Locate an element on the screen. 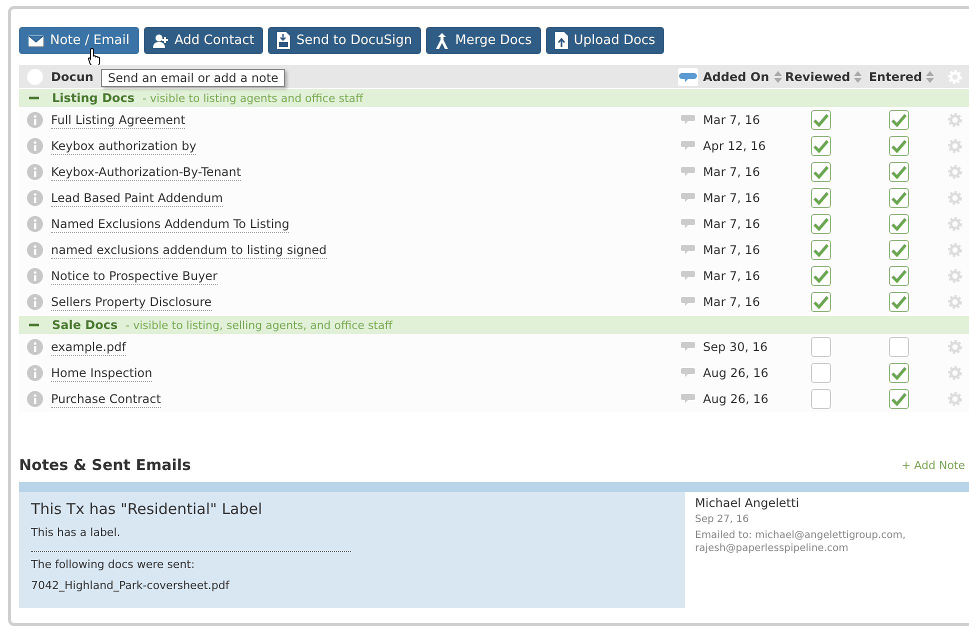  document-link: Notice to Prospective Buyer is located at coordinates (134, 277).